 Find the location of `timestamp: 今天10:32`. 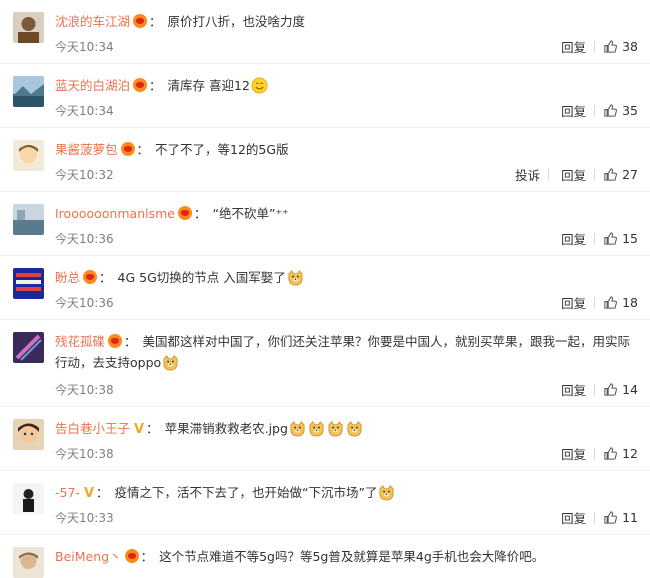

timestamp: 今天10:32 is located at coordinates (84, 175).